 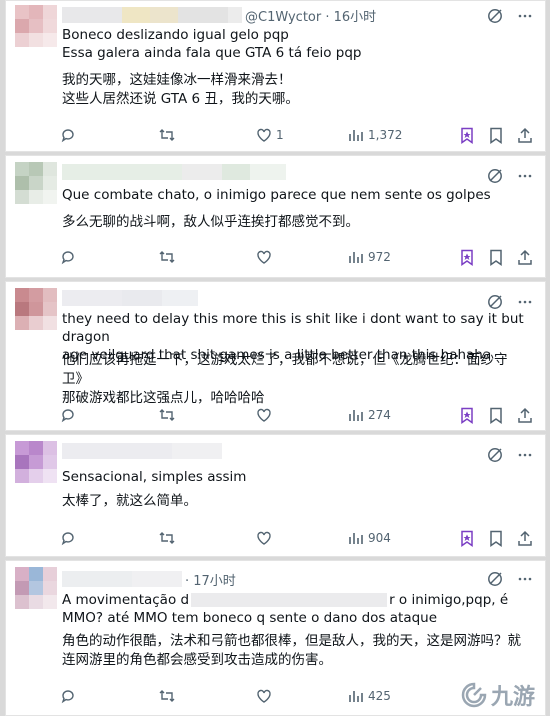 I want to click on watermark-logo: 九游, so click(x=498, y=695).